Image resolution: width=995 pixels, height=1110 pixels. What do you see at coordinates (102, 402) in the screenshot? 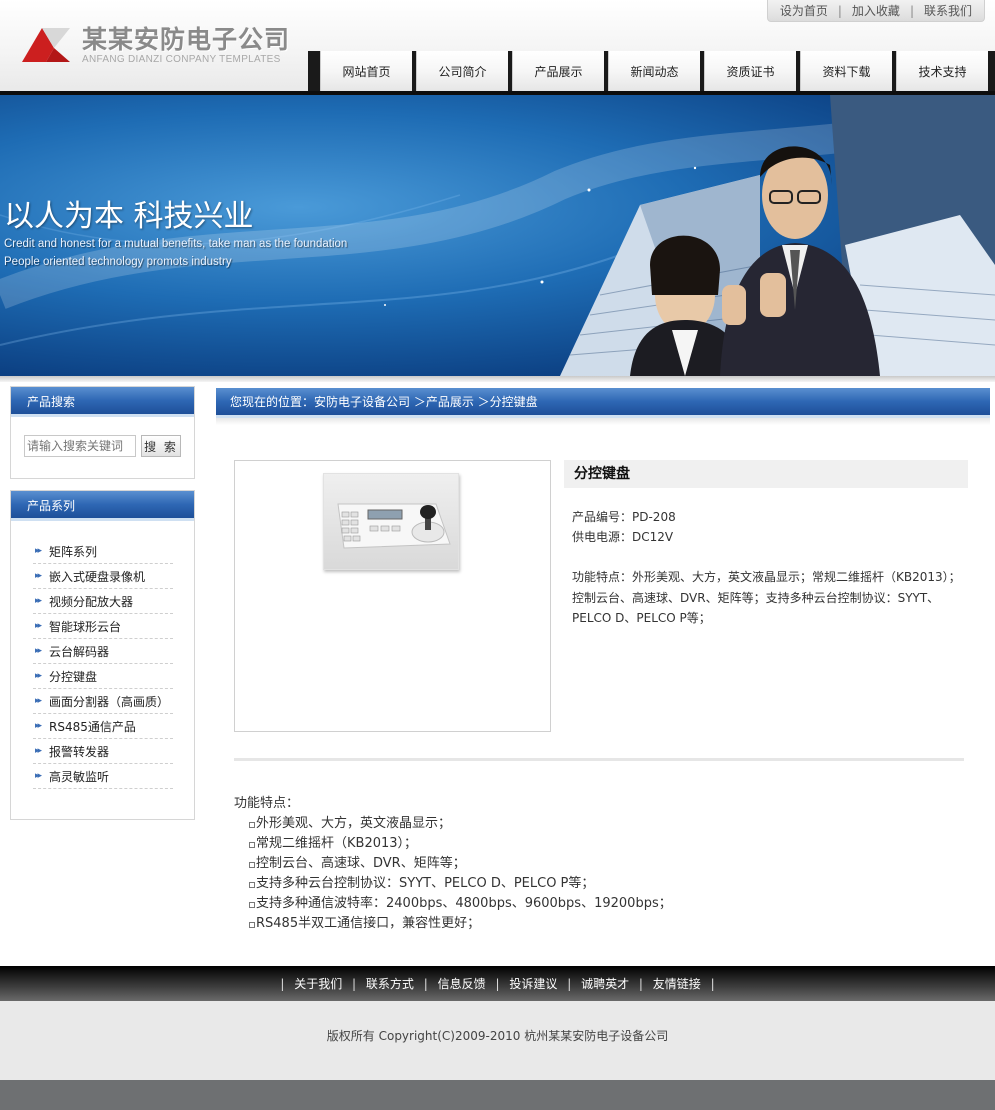
I see `search-panel-title: 产品搜索` at bounding box center [102, 402].